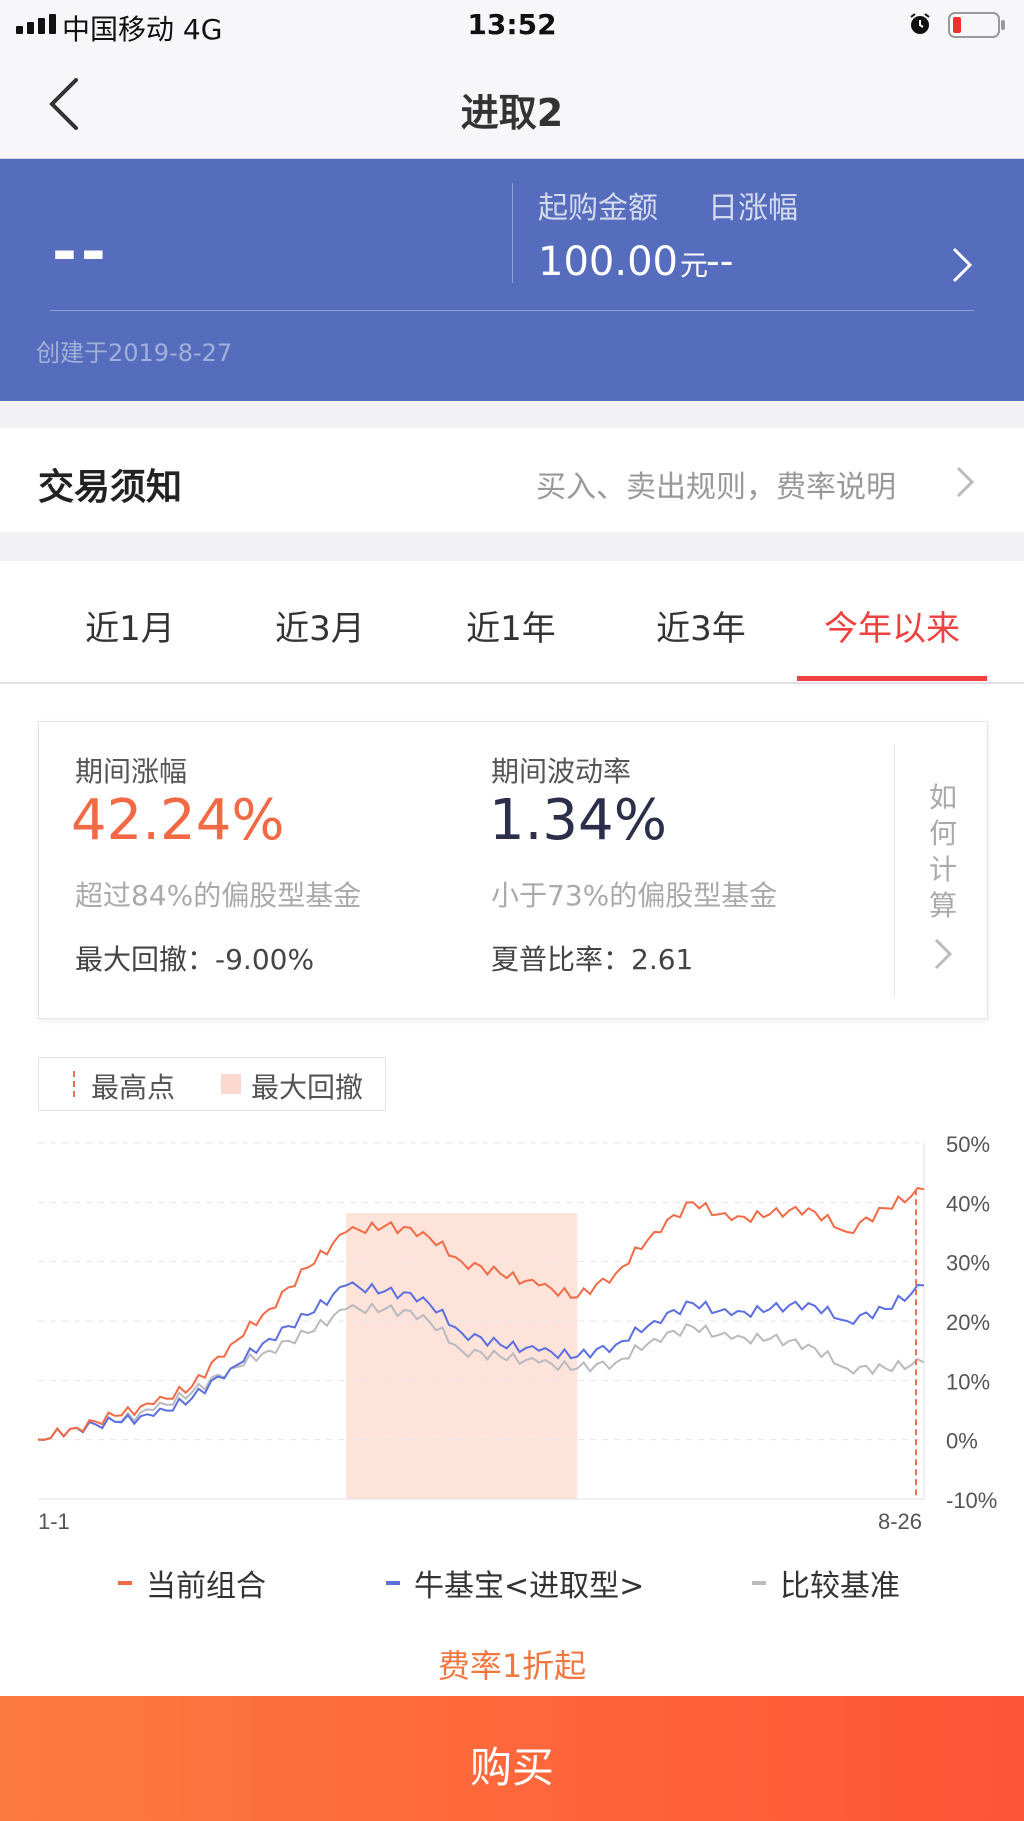  Describe the element at coordinates (962, 1441) in the screenshot. I see `y-tick-label: 0%` at that location.